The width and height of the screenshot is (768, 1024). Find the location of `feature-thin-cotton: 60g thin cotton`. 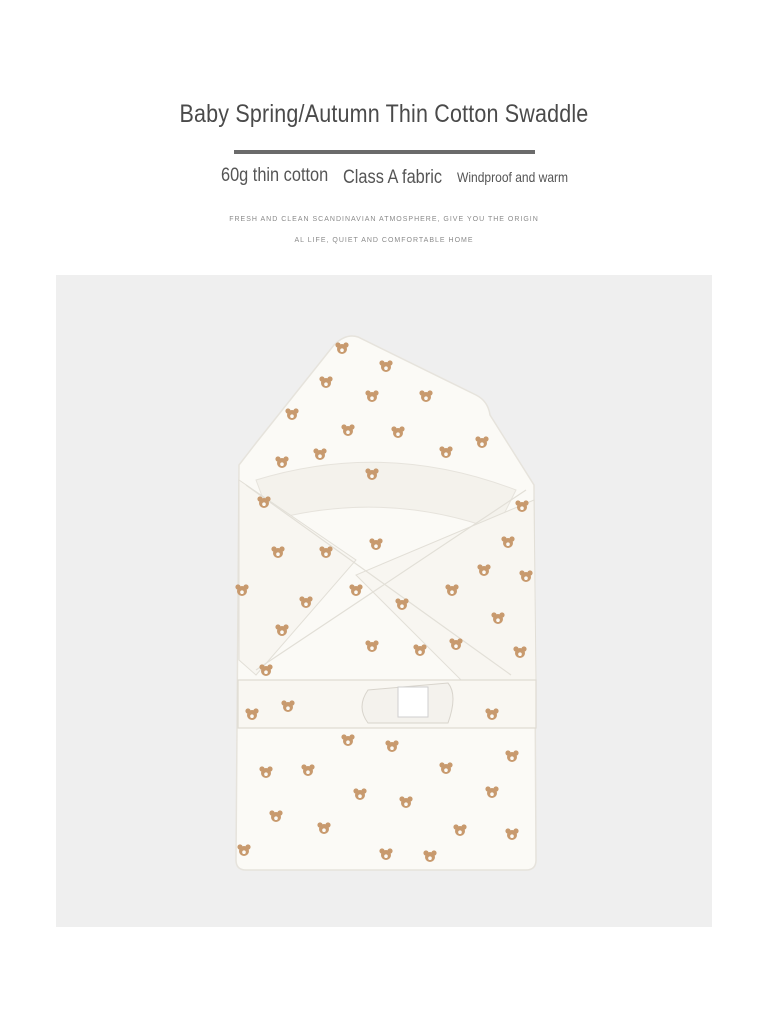

feature-thin-cotton: 60g thin cotton is located at coordinates (275, 175).